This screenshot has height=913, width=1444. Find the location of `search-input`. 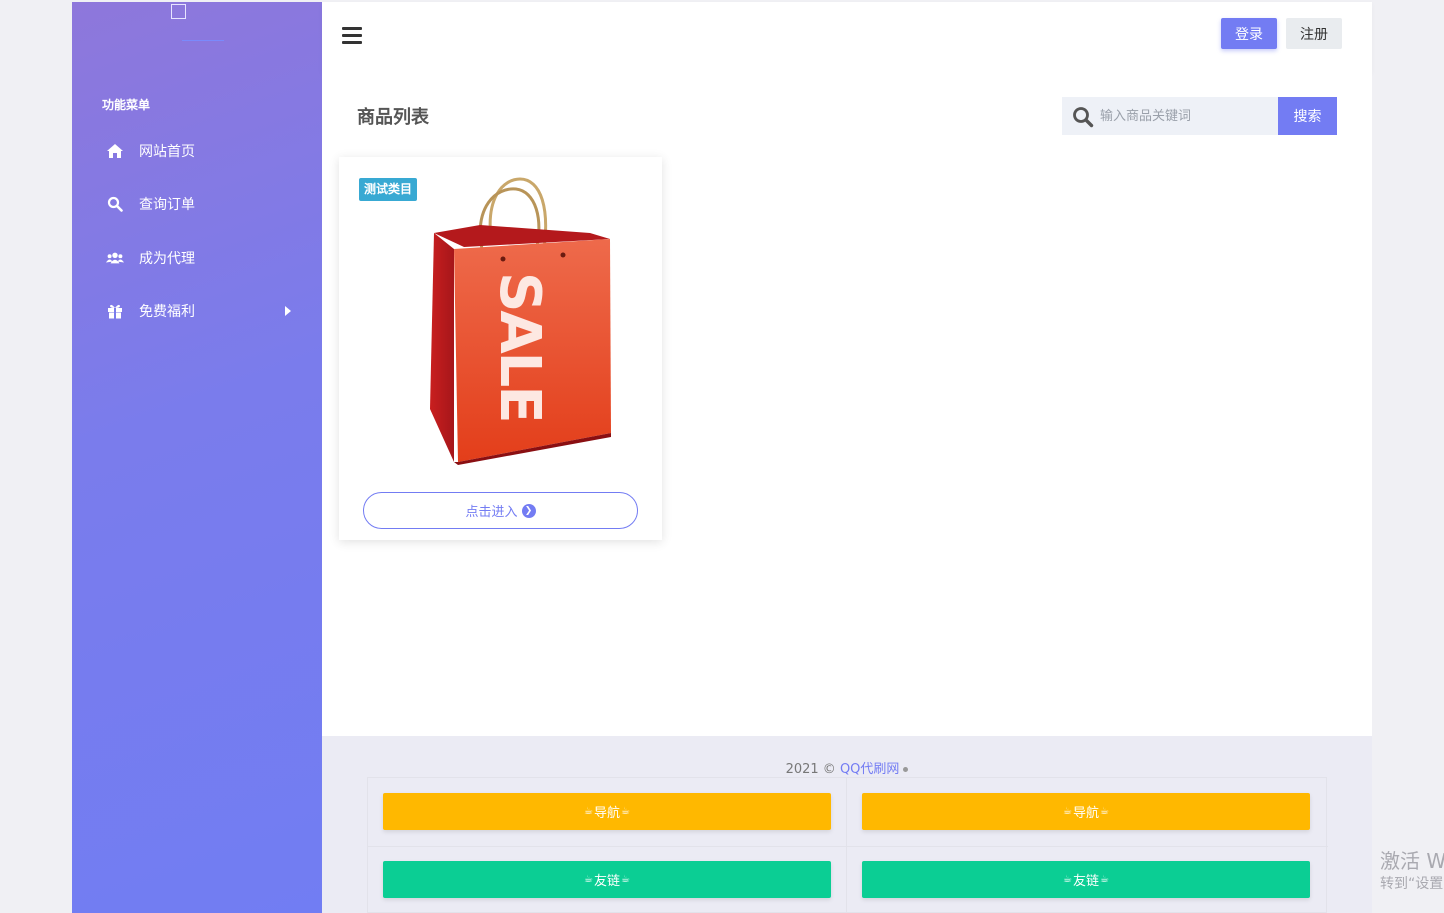

search-input is located at coordinates (1187, 116).